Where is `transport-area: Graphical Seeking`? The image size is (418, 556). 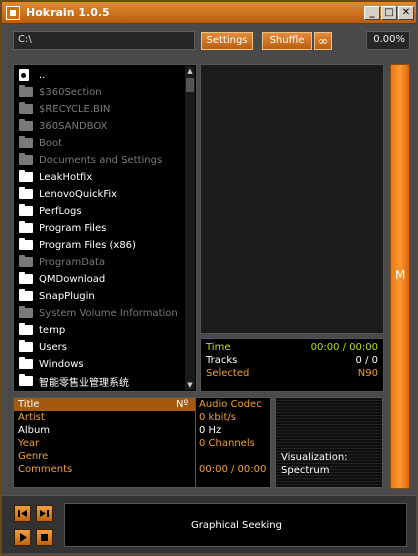
transport-area: Graphical Seeking is located at coordinates (209, 524).